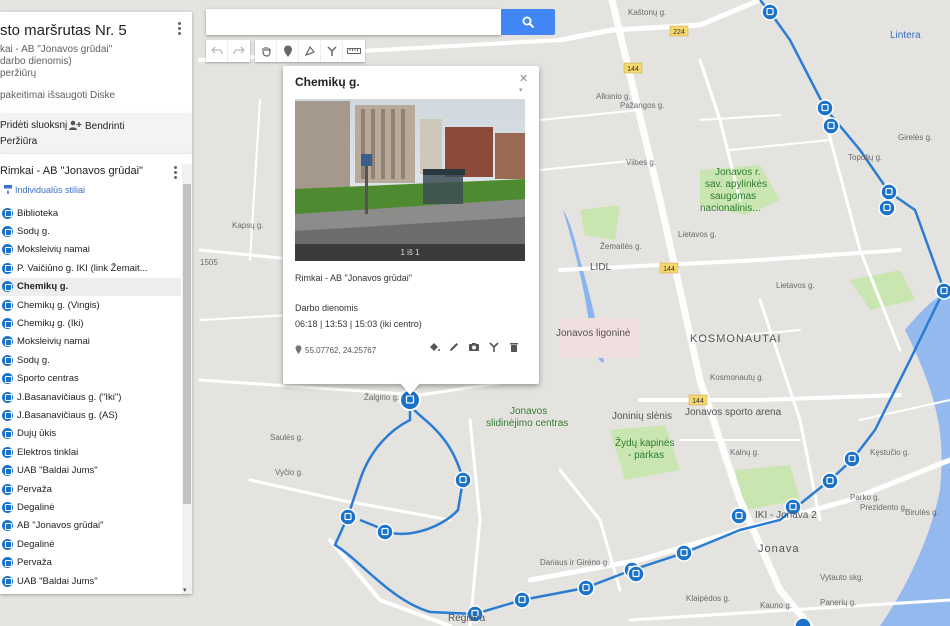 This screenshot has height=626, width=950. What do you see at coordinates (865, 157) in the screenshot?
I see `svg-text: Topolių g.` at bounding box center [865, 157].